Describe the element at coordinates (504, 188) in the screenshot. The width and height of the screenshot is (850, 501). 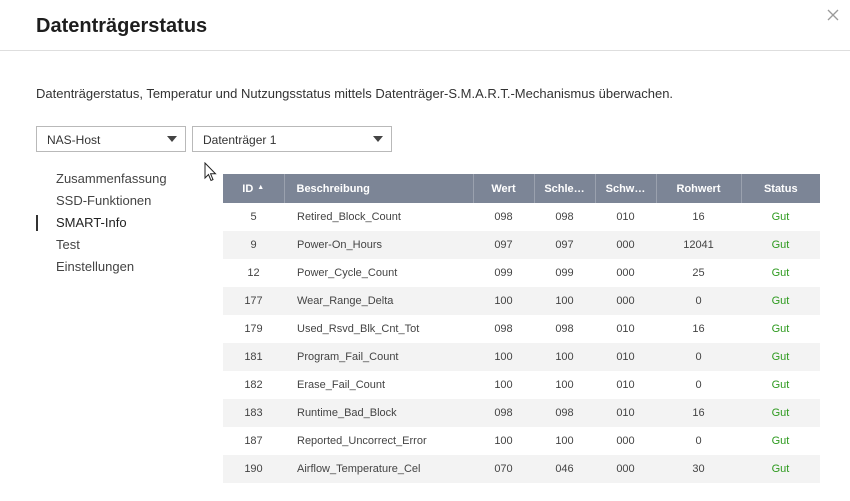
I see `column-header-value: Wert` at that location.